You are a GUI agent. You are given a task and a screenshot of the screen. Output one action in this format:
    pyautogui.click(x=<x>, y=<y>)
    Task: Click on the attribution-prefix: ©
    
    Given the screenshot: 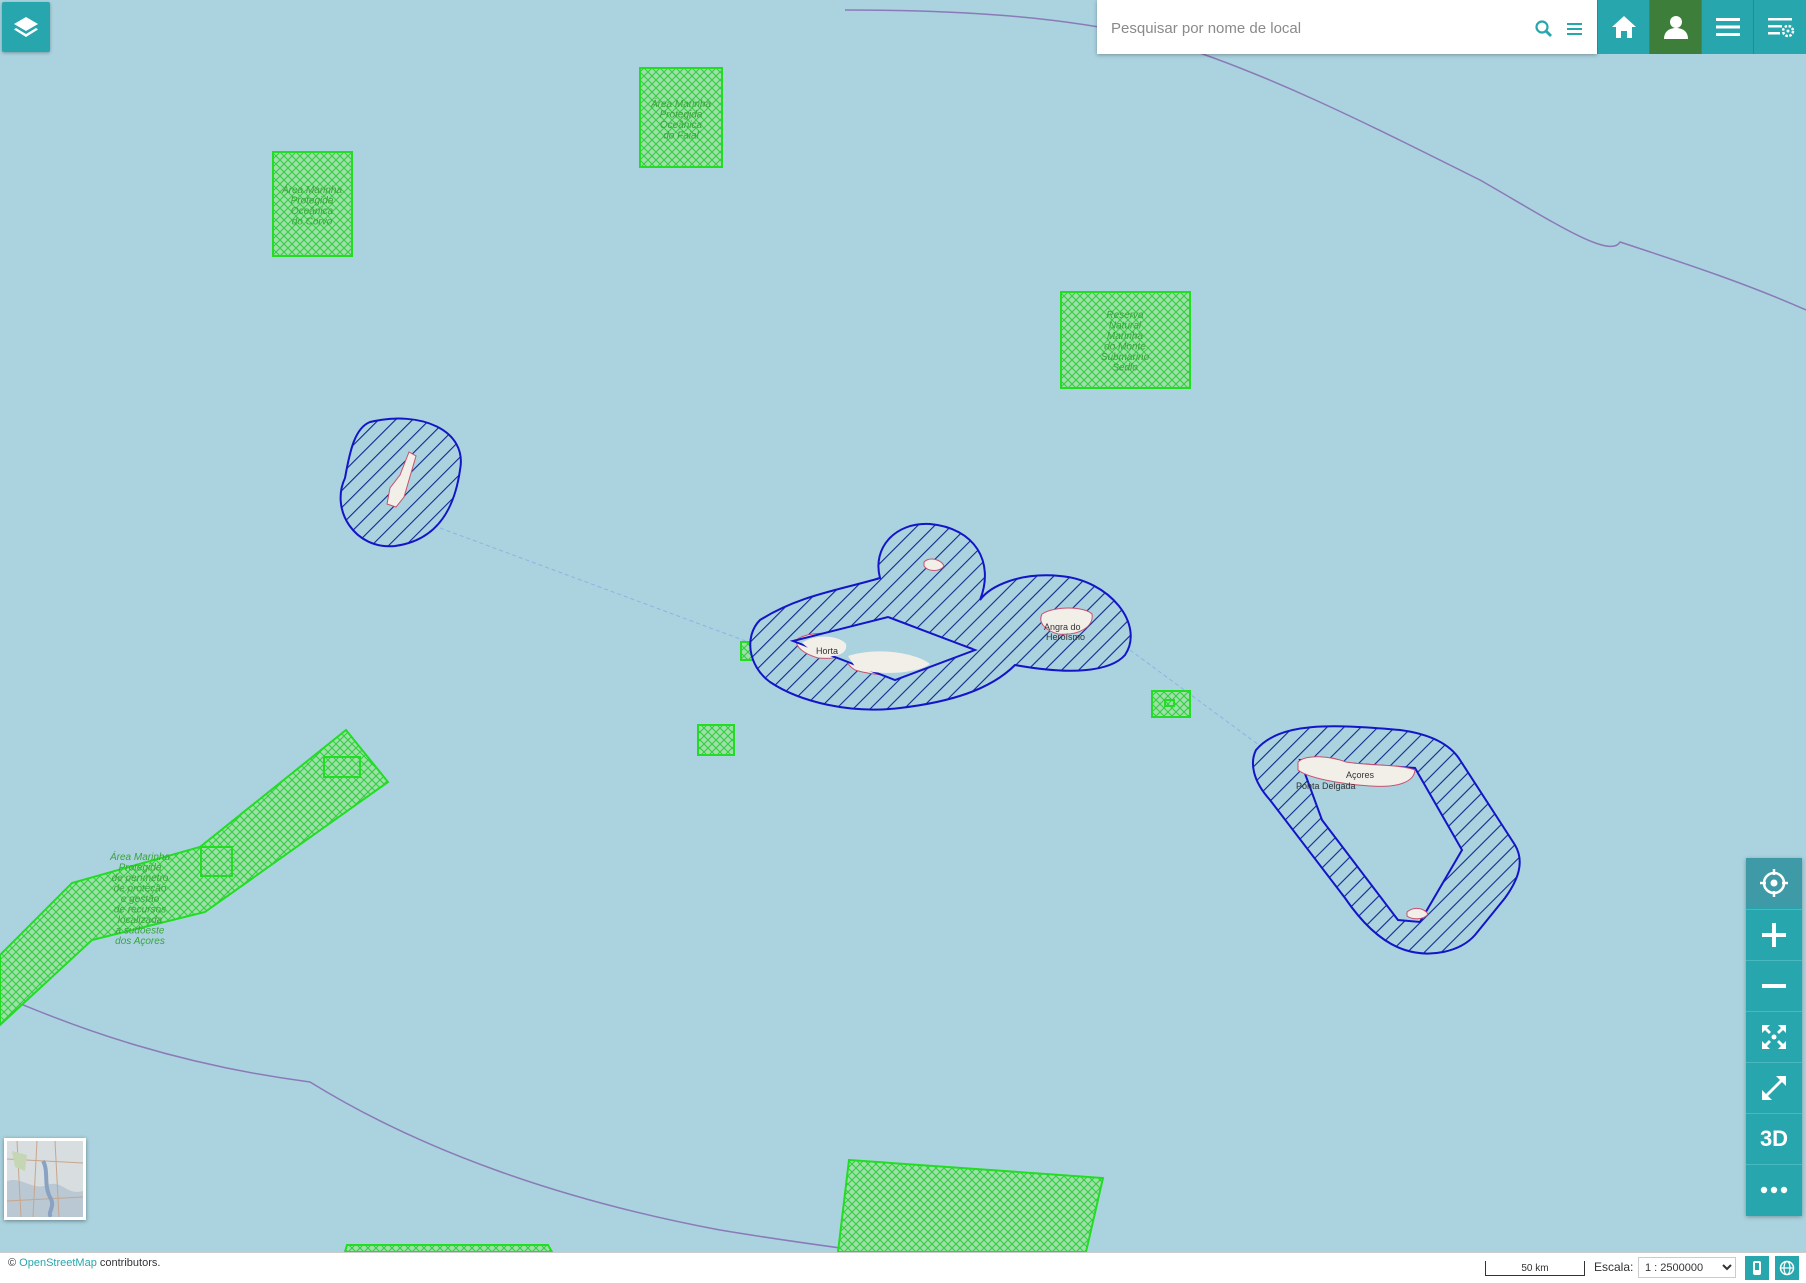 What is the action you would take?
    pyautogui.click(x=12, y=1263)
    